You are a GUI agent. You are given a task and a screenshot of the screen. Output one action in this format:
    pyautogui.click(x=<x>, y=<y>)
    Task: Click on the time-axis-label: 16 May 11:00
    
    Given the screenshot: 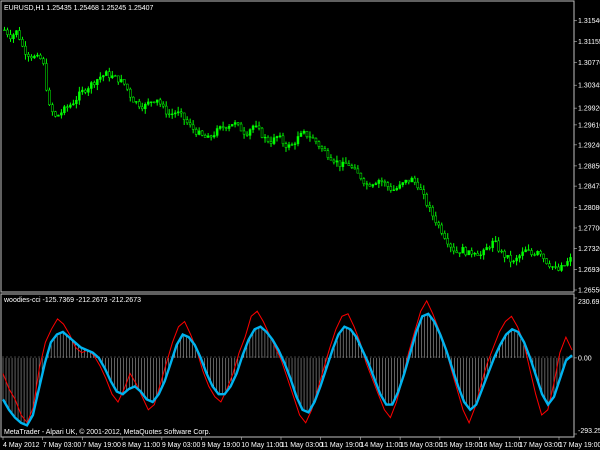 What is the action you would take?
    pyautogui.click(x=501, y=445)
    